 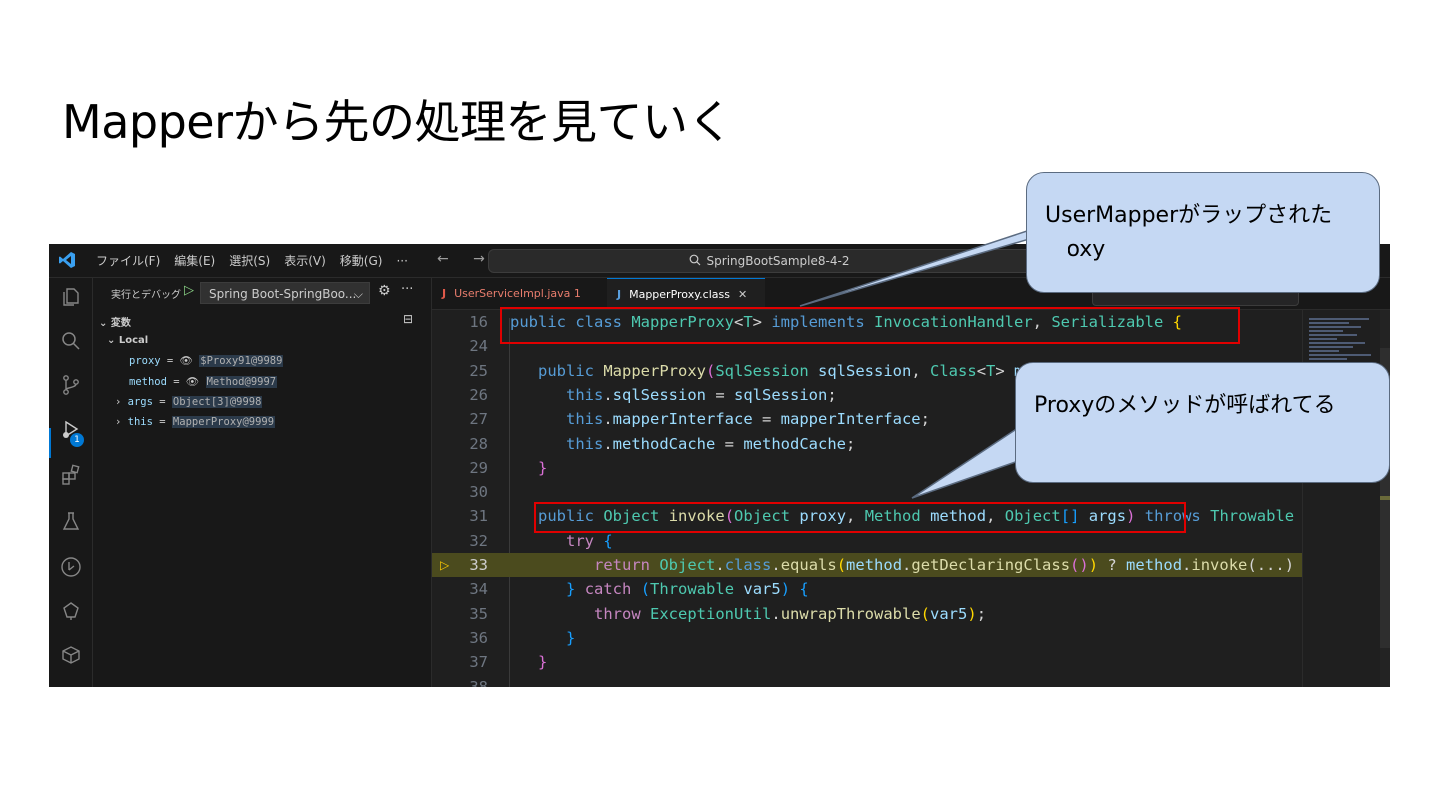 What do you see at coordinates (358, 294) in the screenshot?
I see `chevron-down-icon: ⌵` at bounding box center [358, 294].